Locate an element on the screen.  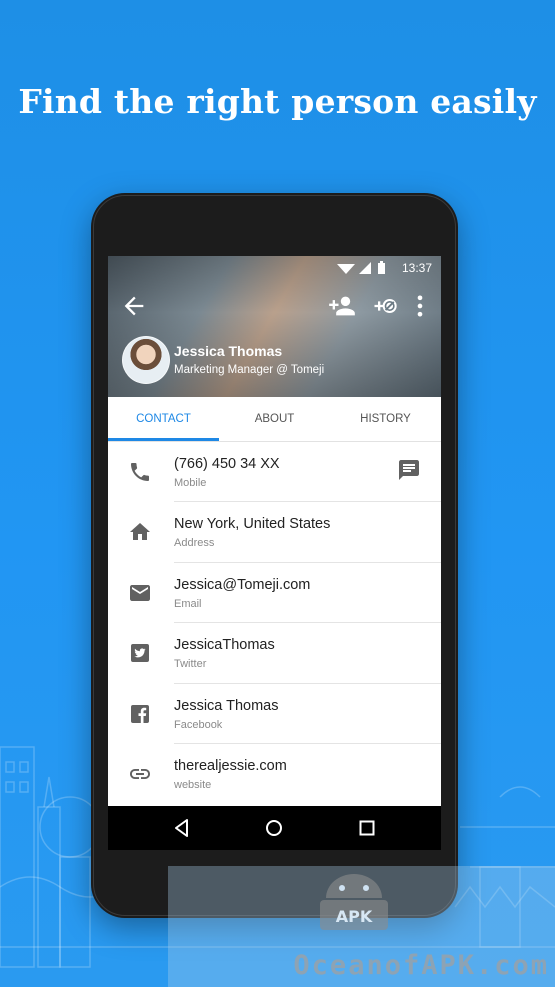
list-item-address: New York, United States Address is located at coordinates (274, 532).